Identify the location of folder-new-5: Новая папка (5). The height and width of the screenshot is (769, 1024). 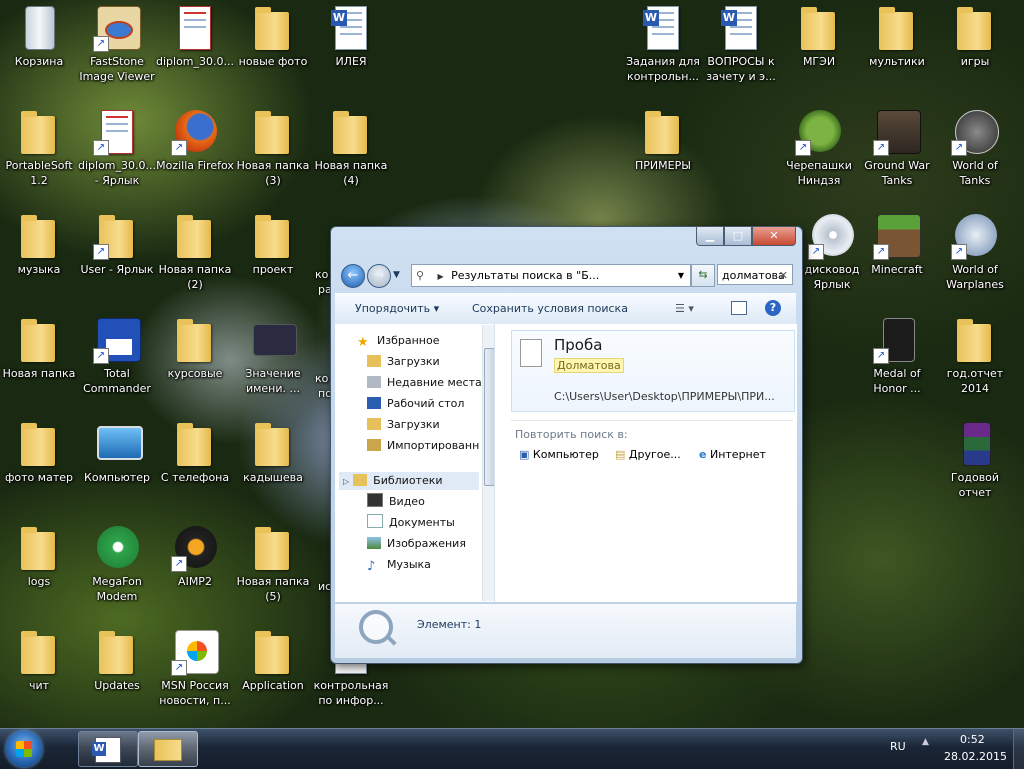
(273, 570).